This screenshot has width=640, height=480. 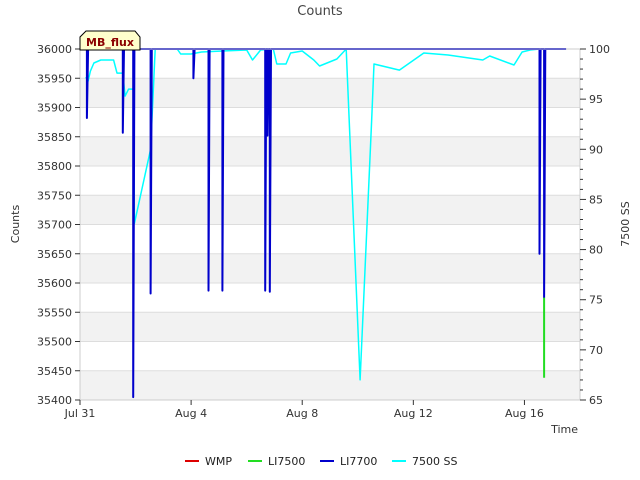 I want to click on annotation-text: MB_flux, so click(x=110, y=42).